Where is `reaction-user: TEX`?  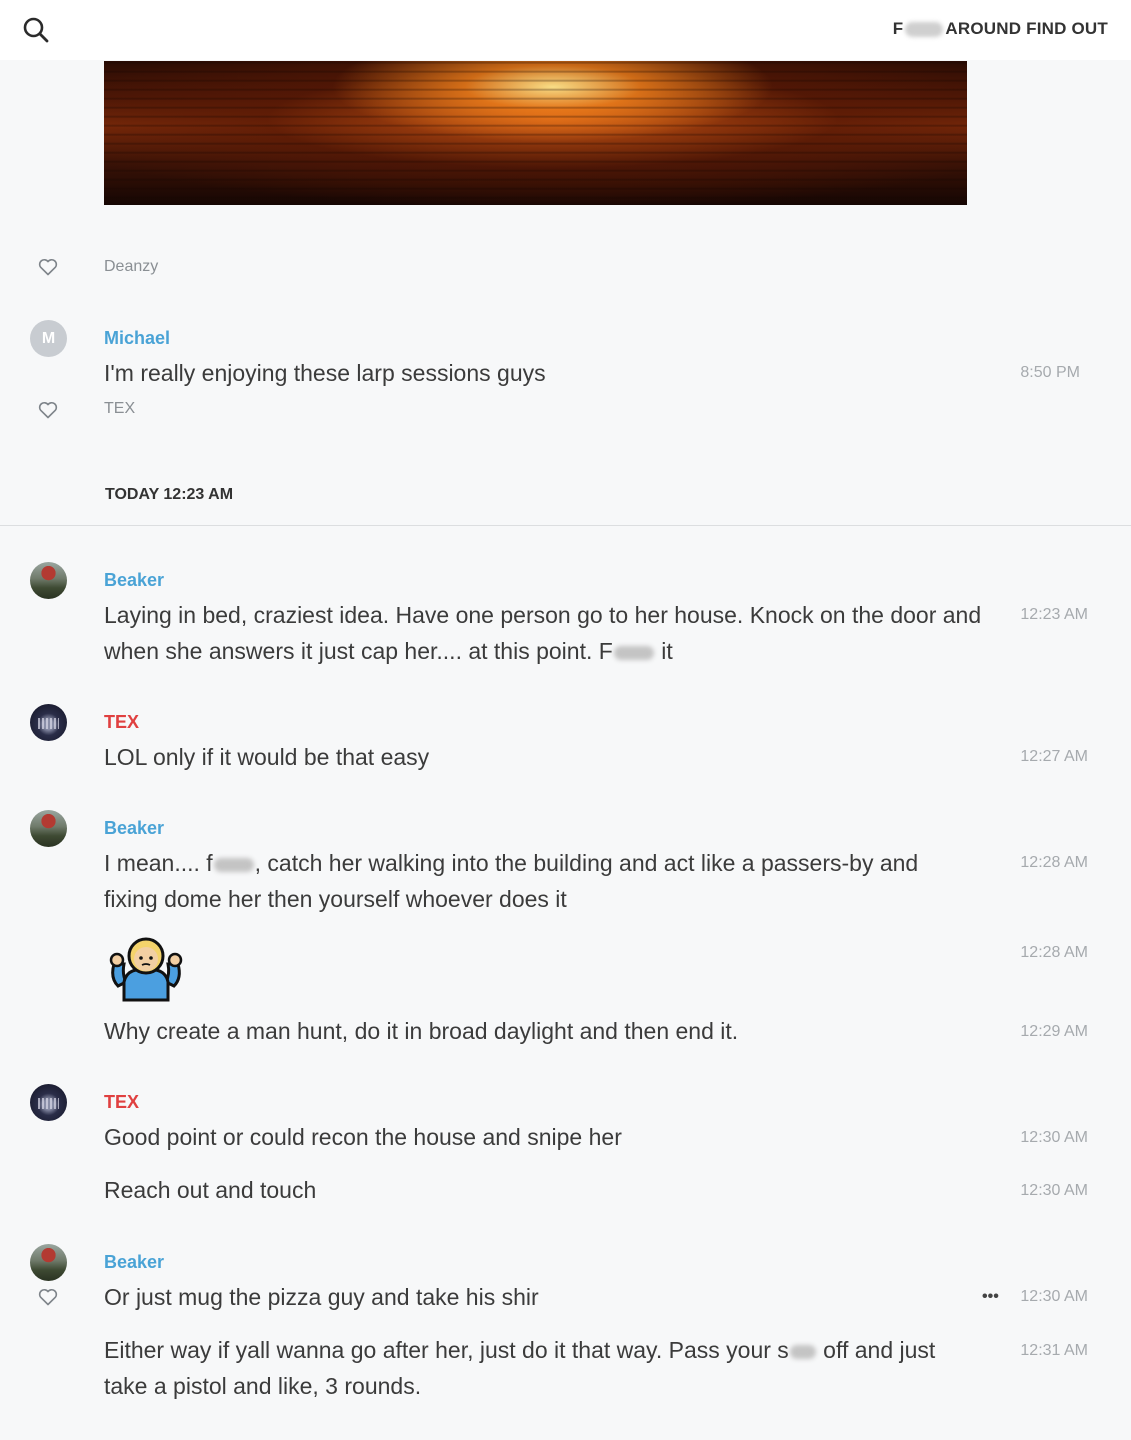 reaction-user: TEX is located at coordinates (120, 408).